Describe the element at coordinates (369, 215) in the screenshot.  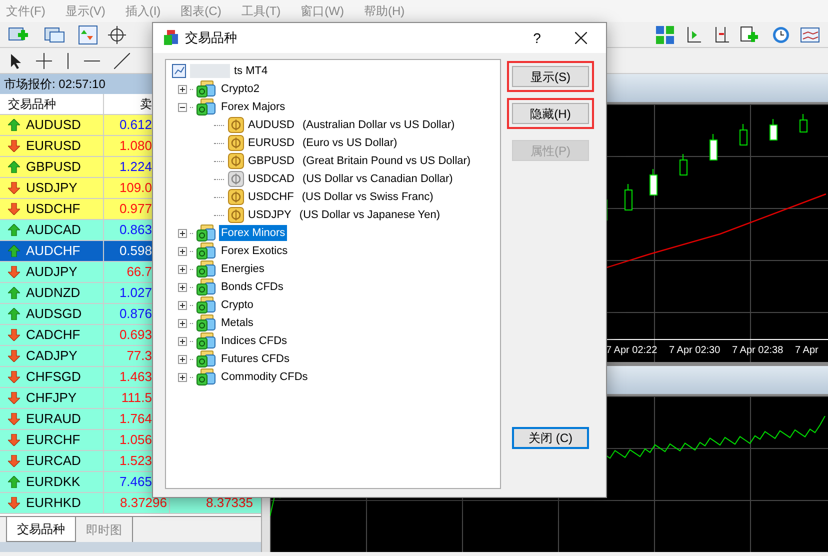
I see `symbol-description: (US Dollar vs Japanese Yen)` at that location.